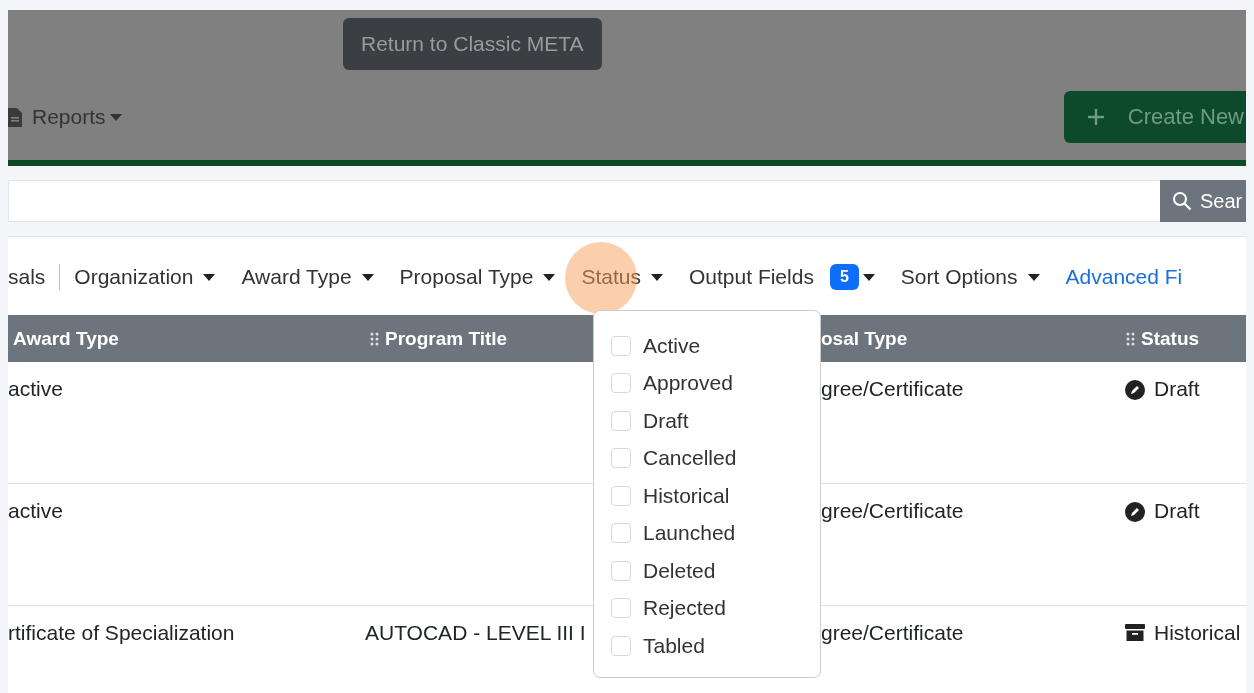  Describe the element at coordinates (446, 338) in the screenshot. I see `column-header: Program Title` at that location.